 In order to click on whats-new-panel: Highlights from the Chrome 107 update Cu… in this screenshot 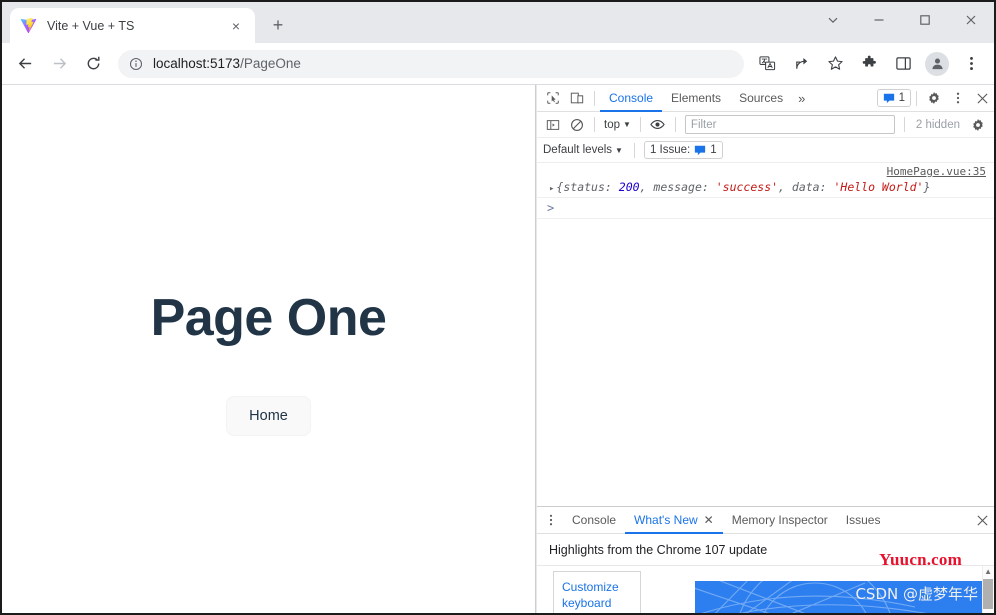, I will do `click(765, 573)`.